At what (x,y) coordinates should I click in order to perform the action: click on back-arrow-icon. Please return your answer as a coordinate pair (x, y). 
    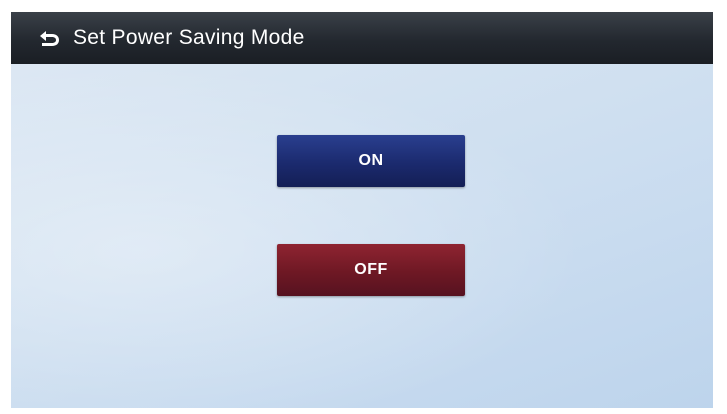
    Looking at the image, I should click on (49, 38).